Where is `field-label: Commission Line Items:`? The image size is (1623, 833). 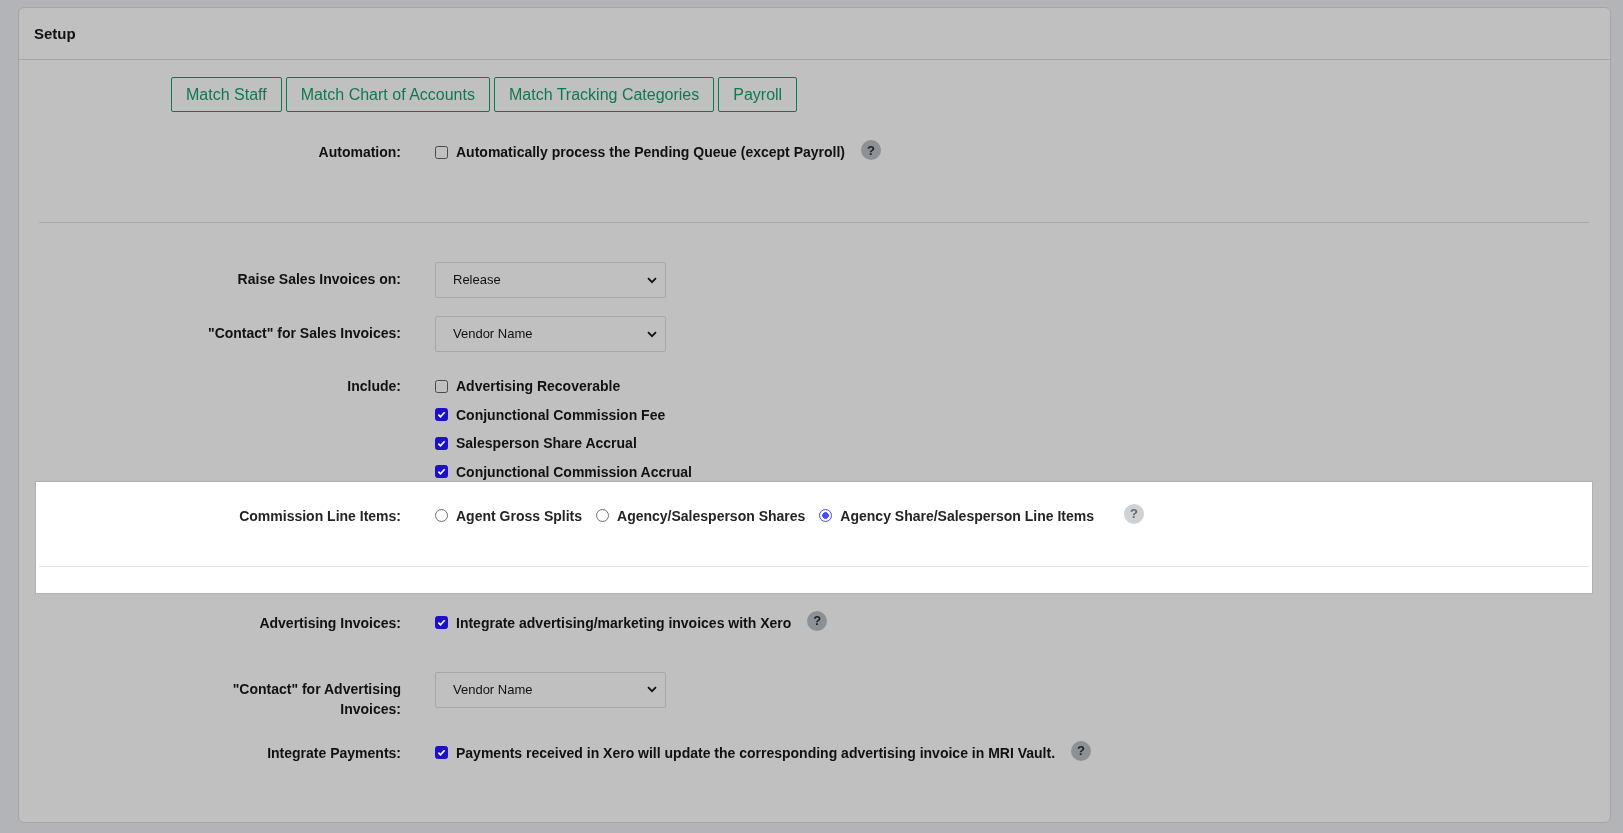 field-label: Commission Line Items: is located at coordinates (320, 516).